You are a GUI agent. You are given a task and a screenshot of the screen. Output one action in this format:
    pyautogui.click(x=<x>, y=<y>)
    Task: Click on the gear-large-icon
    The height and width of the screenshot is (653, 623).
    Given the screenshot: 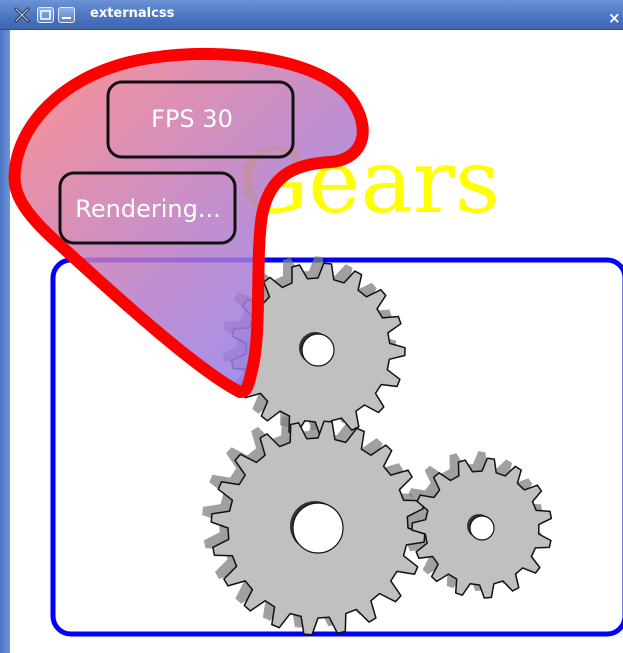 What is the action you would take?
    pyautogui.click(x=318, y=528)
    